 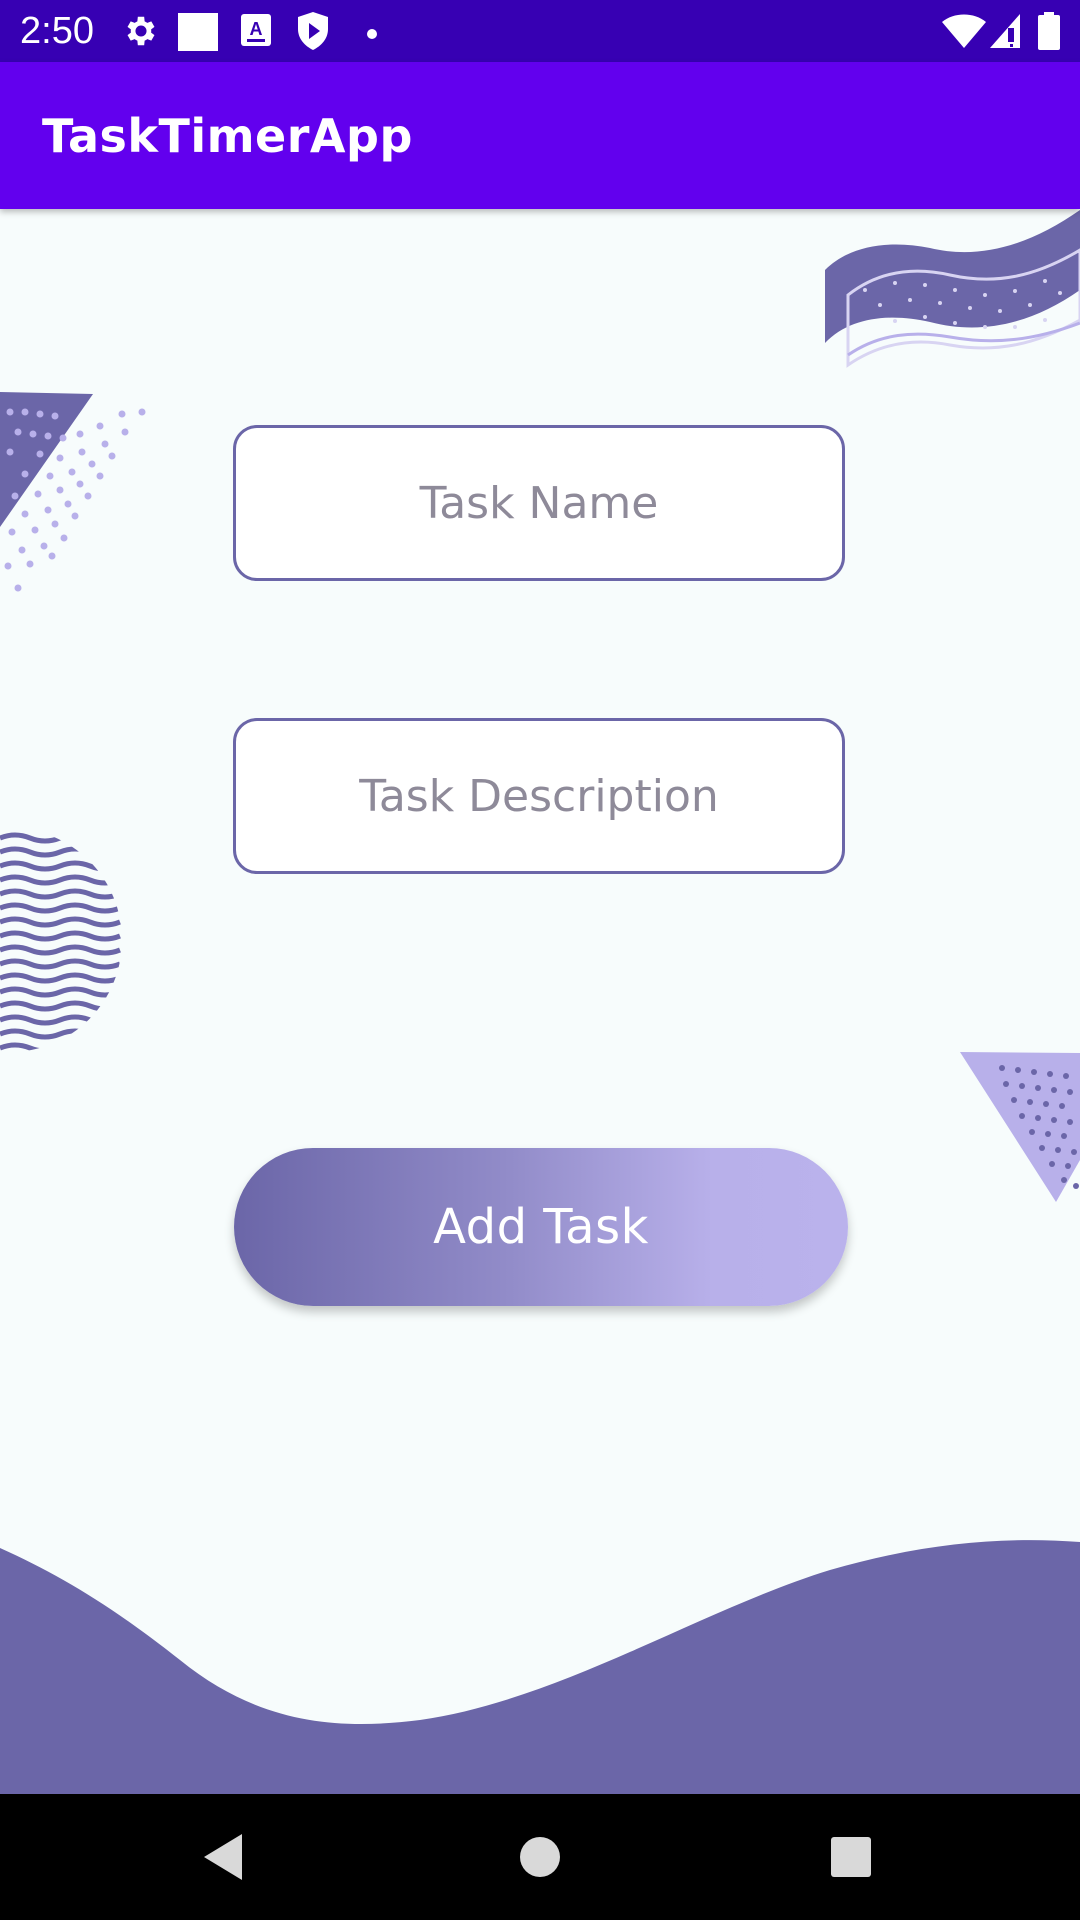 I want to click on wavy-circle-decoration, so click(x=60, y=942).